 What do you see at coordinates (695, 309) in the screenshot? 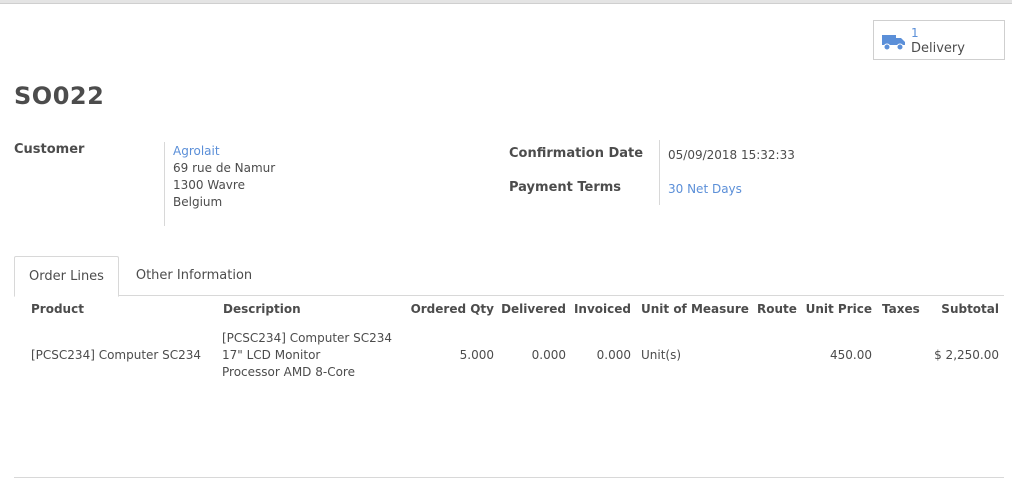
I see `header-unit-of-measure: Unit of Measure` at bounding box center [695, 309].